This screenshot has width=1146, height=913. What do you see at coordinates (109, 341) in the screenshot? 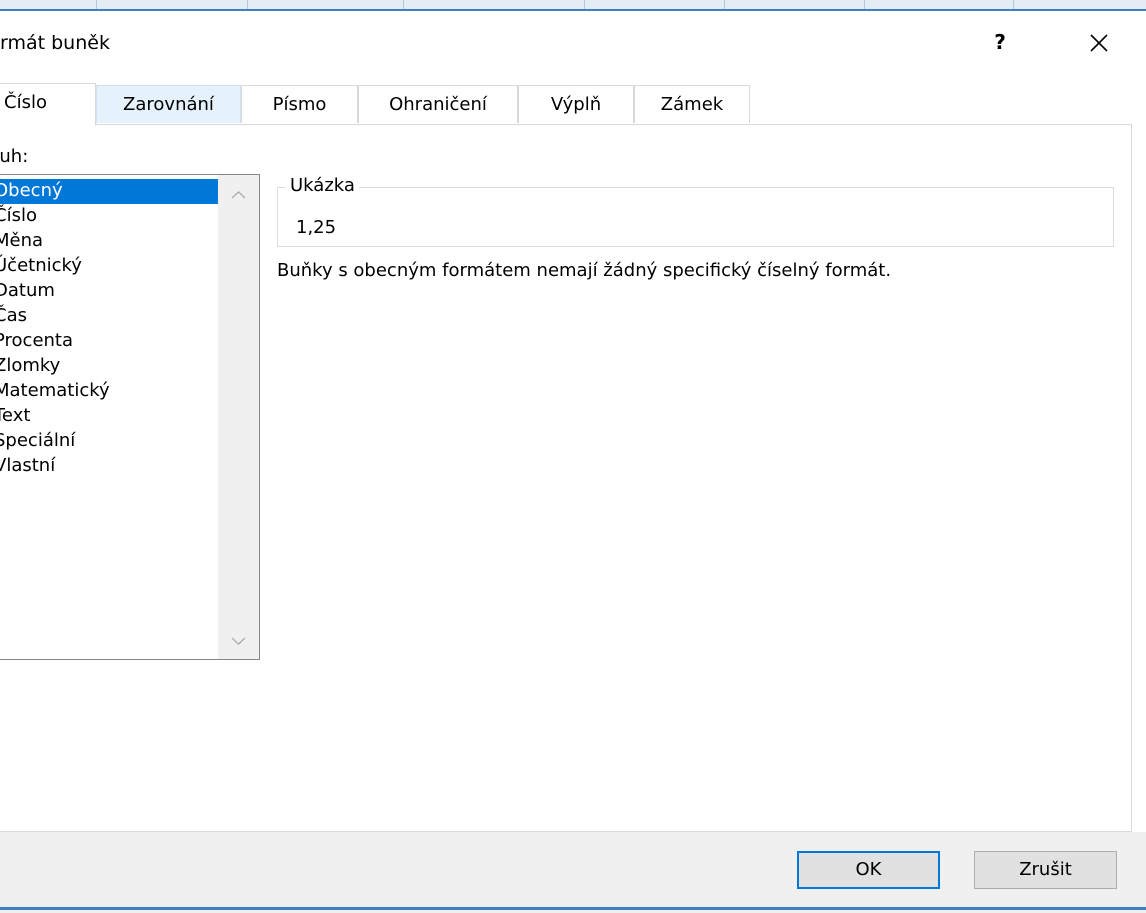
I see `list-item-procenta: Procenta` at bounding box center [109, 341].